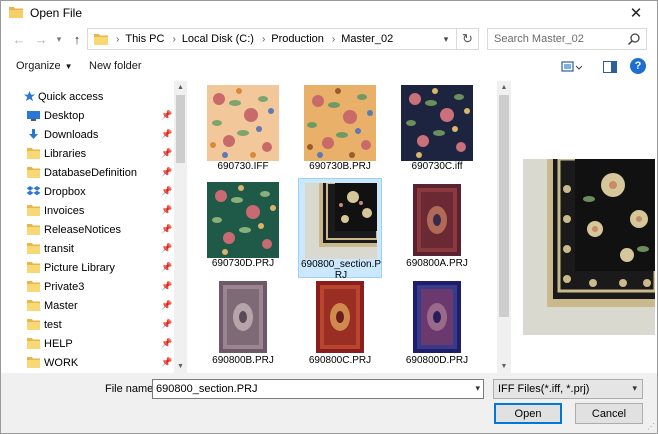 The image size is (658, 434). What do you see at coordinates (87, 229) in the screenshot?
I see `nav-item-releasenotices: ReleaseNotices 📌` at bounding box center [87, 229].